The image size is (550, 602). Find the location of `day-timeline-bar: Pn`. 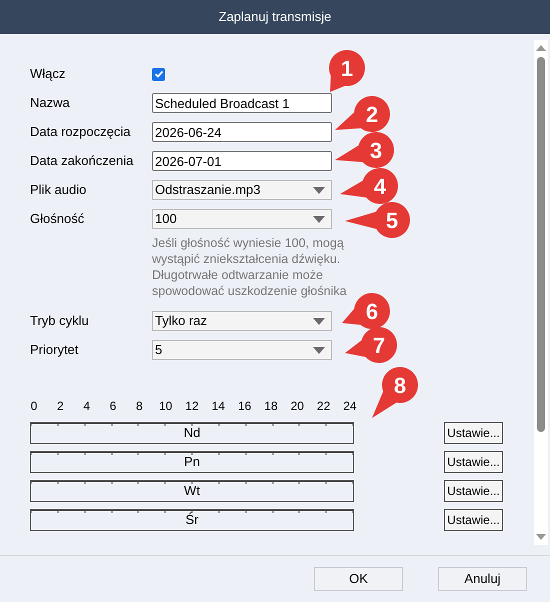

day-timeline-bar: Pn is located at coordinates (192, 462).